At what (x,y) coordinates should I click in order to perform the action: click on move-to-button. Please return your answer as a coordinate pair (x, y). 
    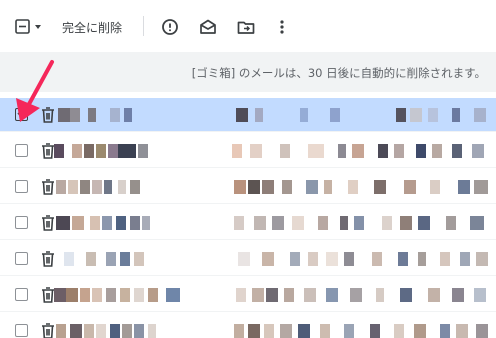
    Looking at the image, I should click on (246, 27).